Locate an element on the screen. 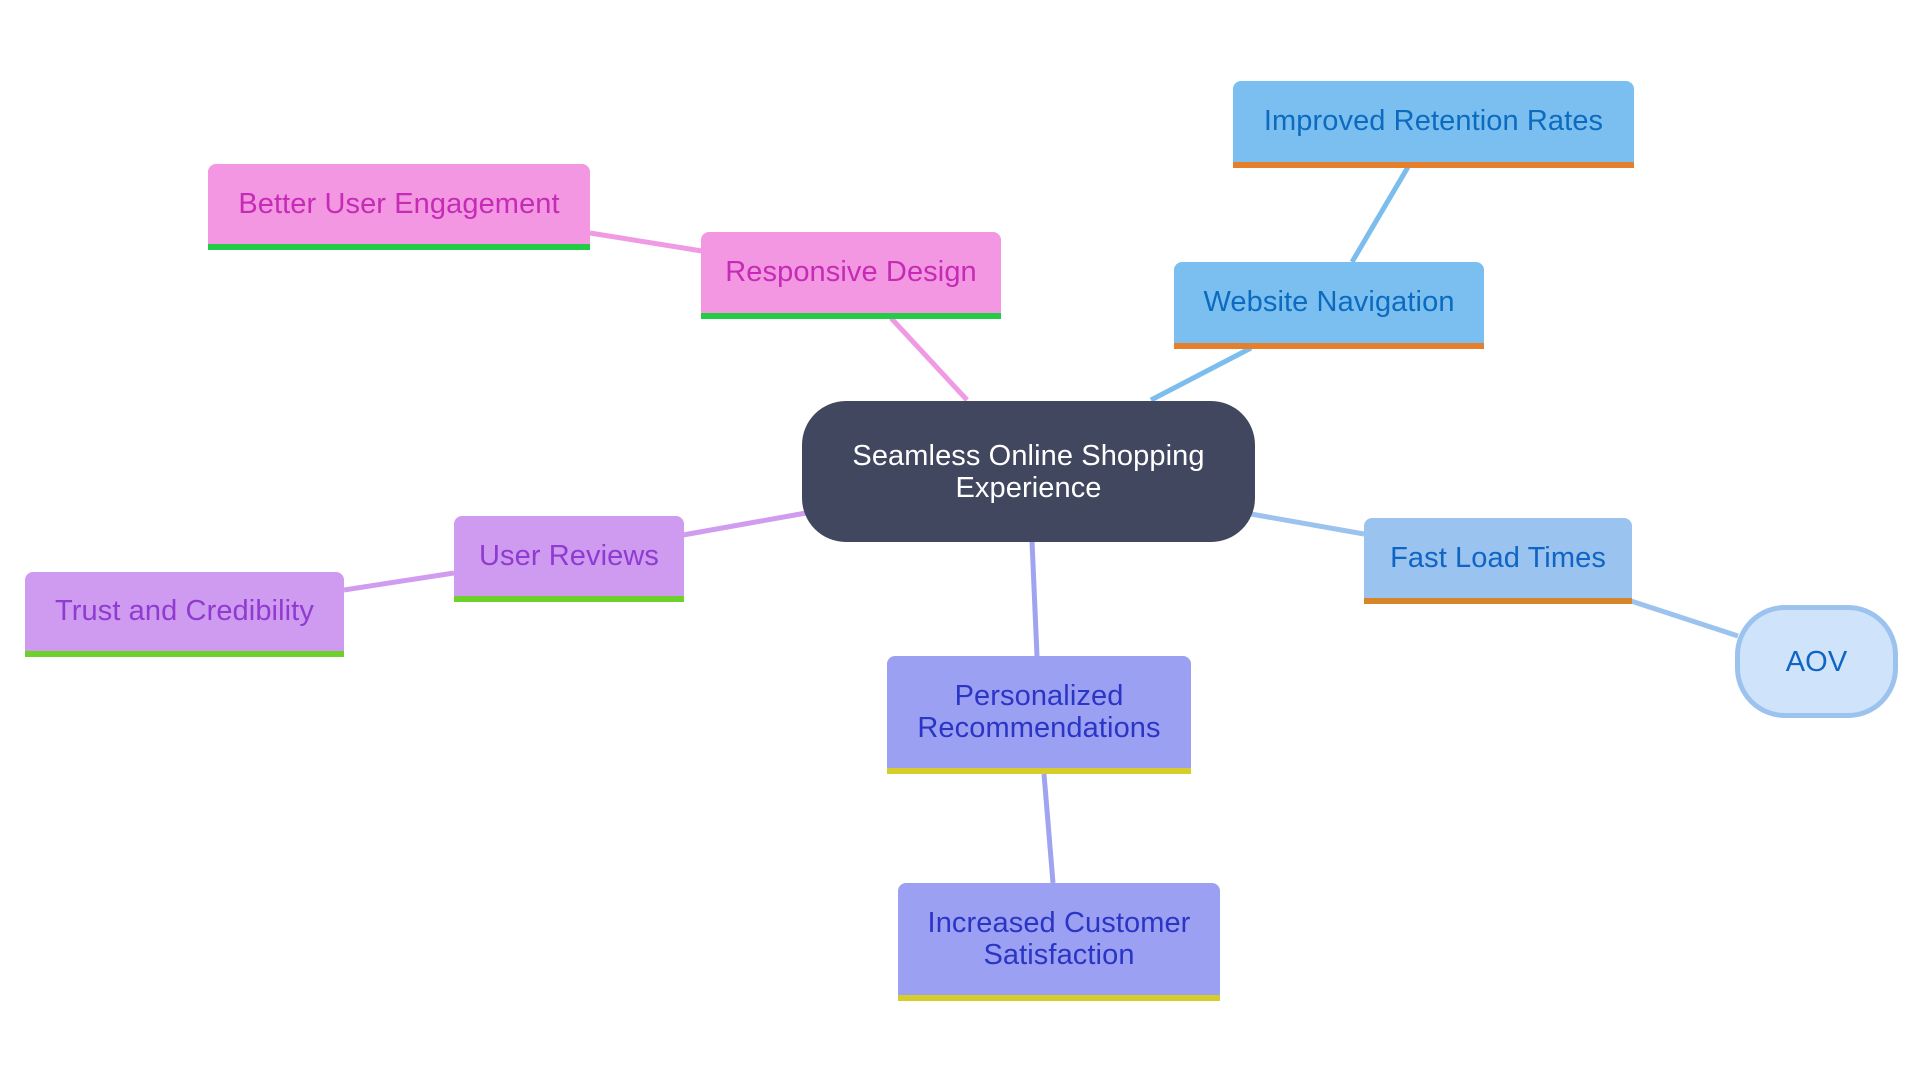 The width and height of the screenshot is (1920, 1080). node-improved: Improved Retention Rates is located at coordinates (1433, 124).